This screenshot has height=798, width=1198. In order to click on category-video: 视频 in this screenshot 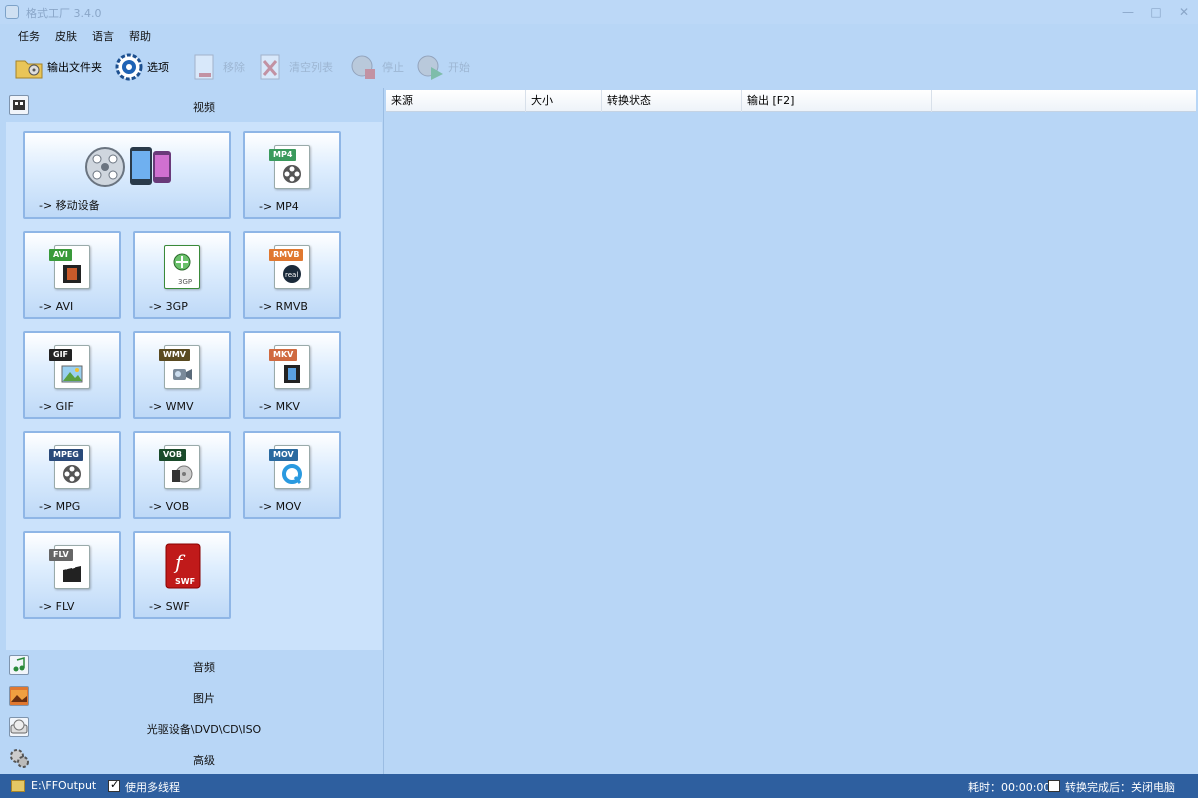, I will do `click(192, 105)`.